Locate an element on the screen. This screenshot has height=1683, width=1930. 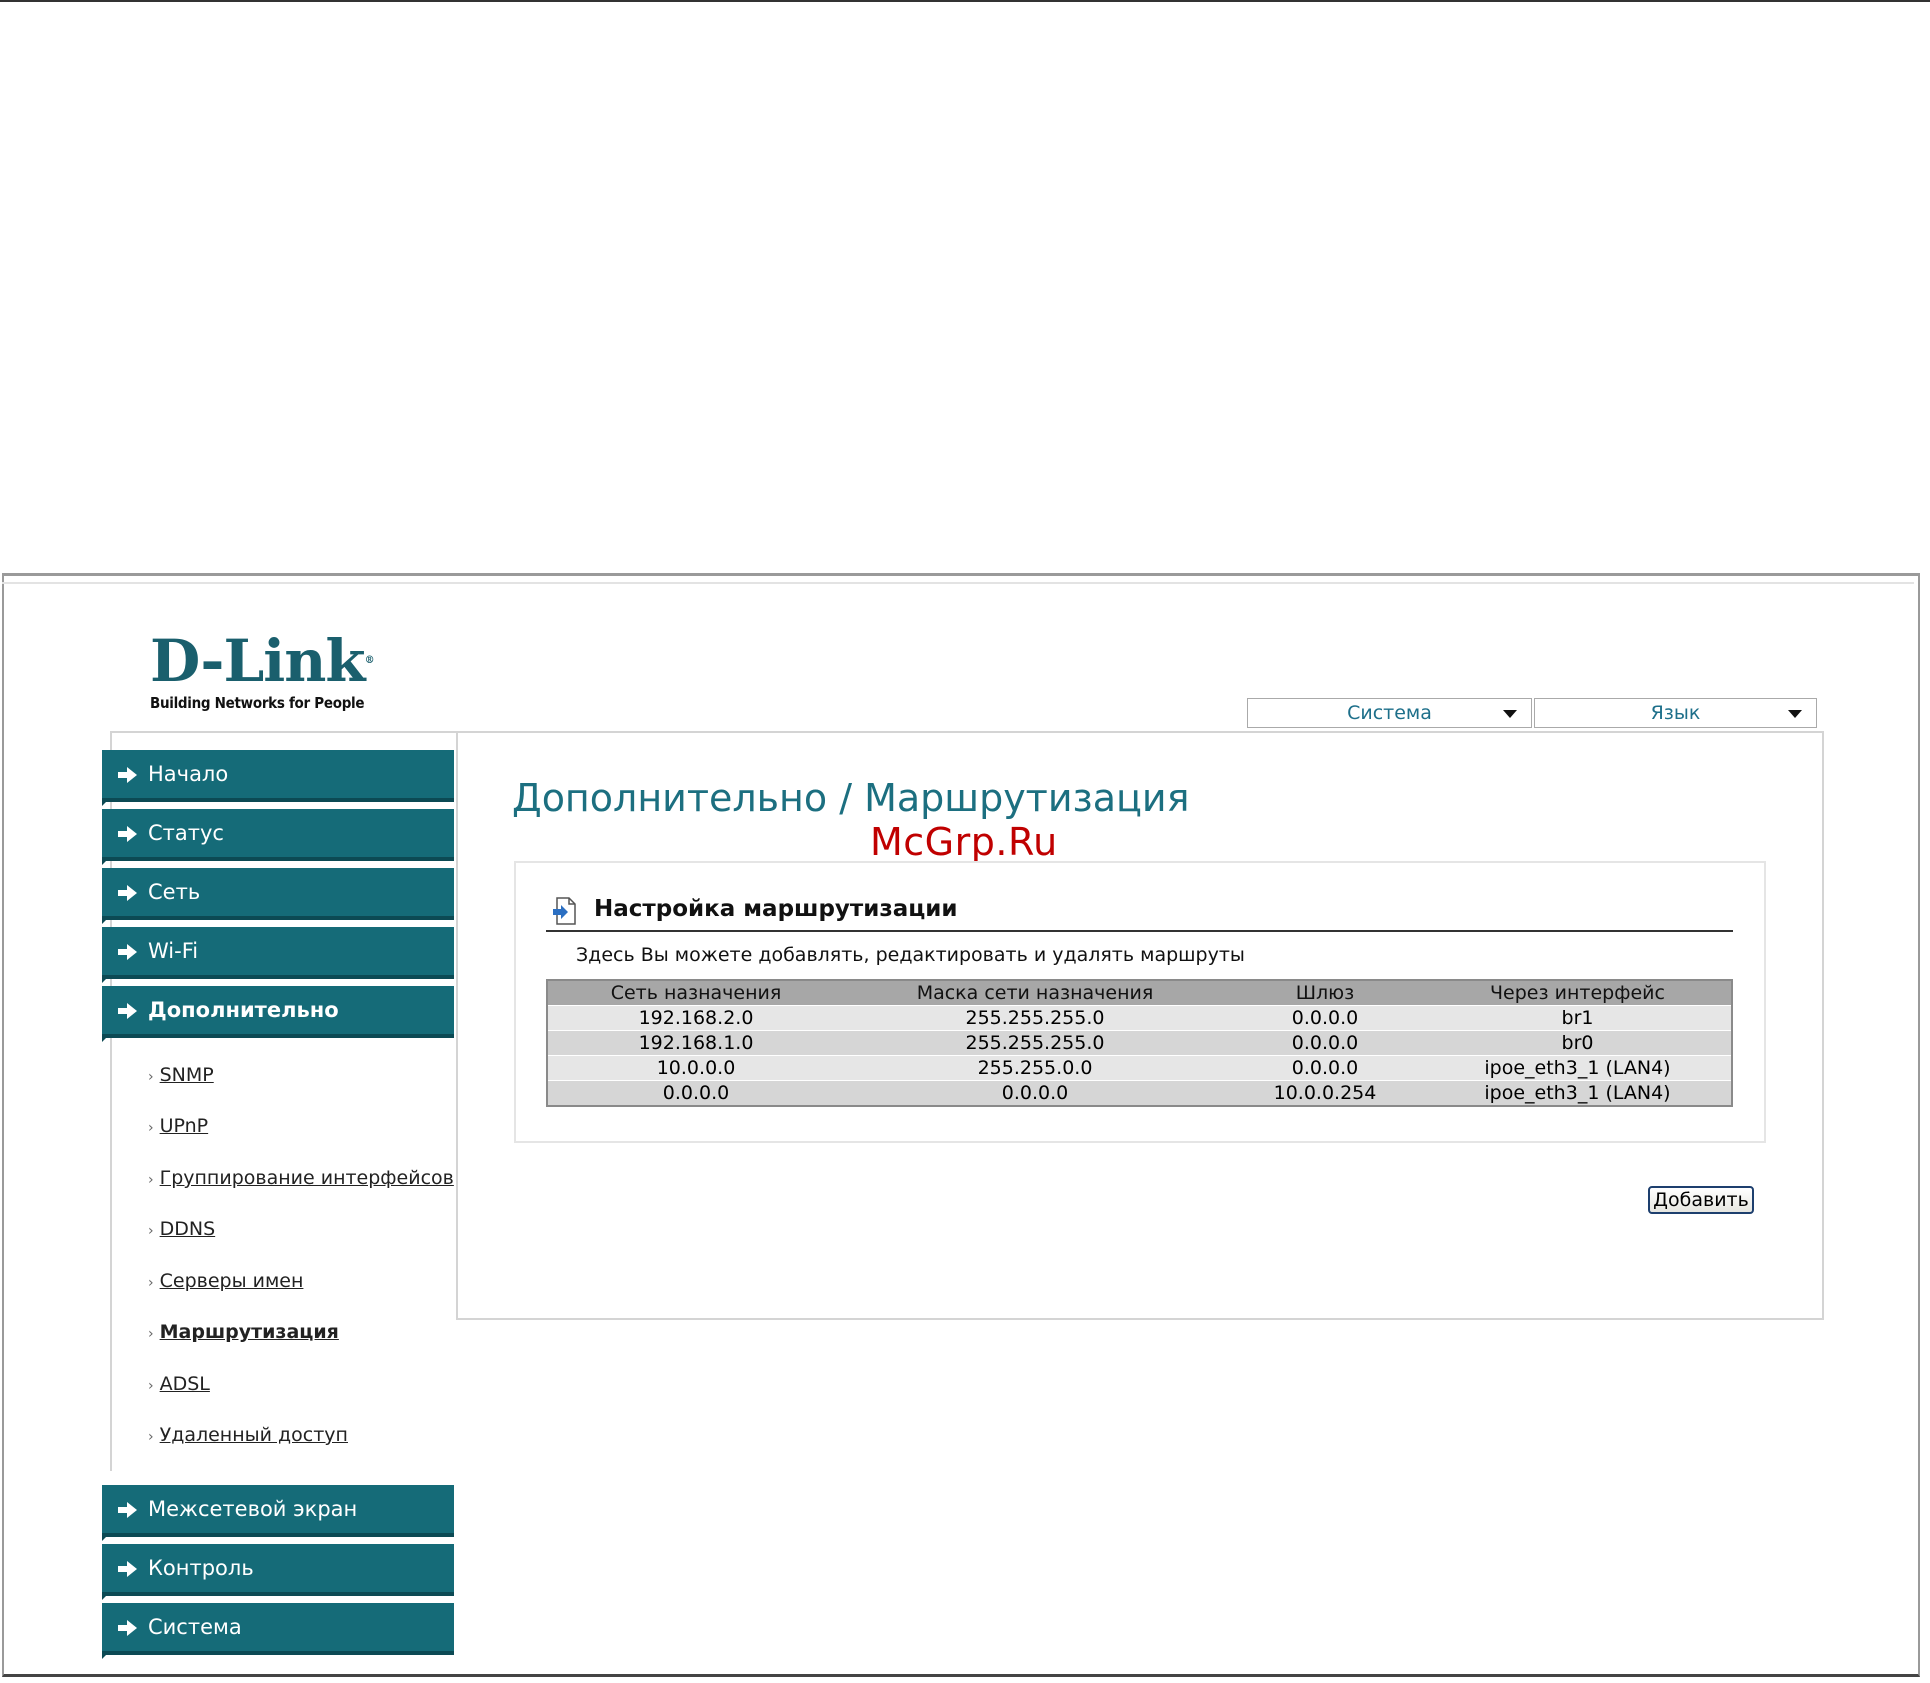
cell-interface: br0 is located at coordinates (1578, 1043).